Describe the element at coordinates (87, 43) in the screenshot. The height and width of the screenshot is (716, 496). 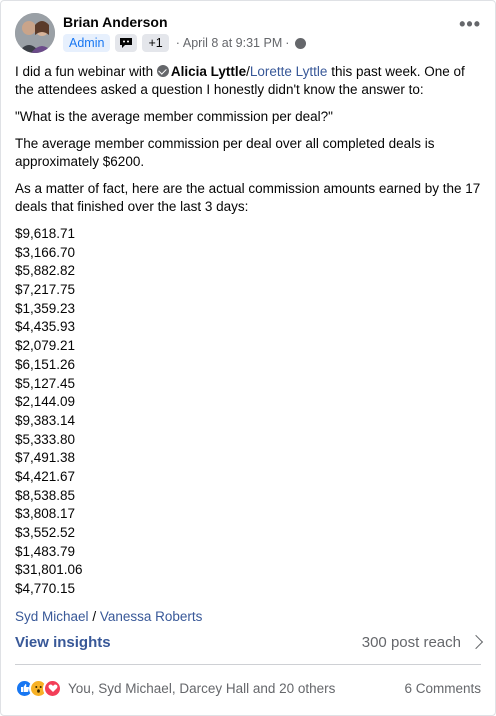
I see `admin-badge: Admin` at that location.